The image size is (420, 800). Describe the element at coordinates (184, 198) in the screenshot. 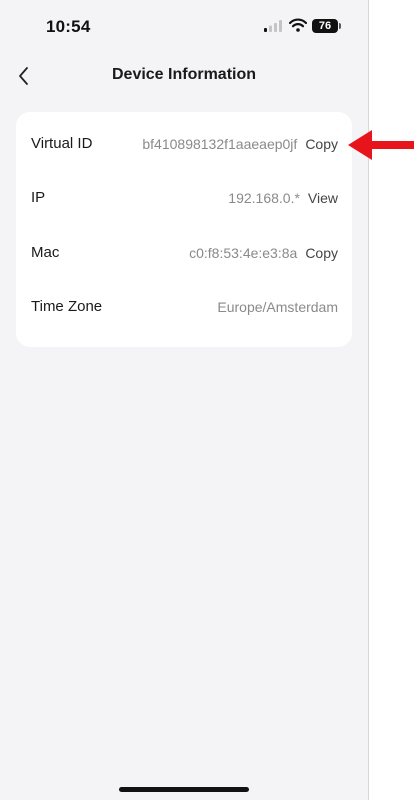

I see `row-ip: IP 192.168.0.* View` at that location.